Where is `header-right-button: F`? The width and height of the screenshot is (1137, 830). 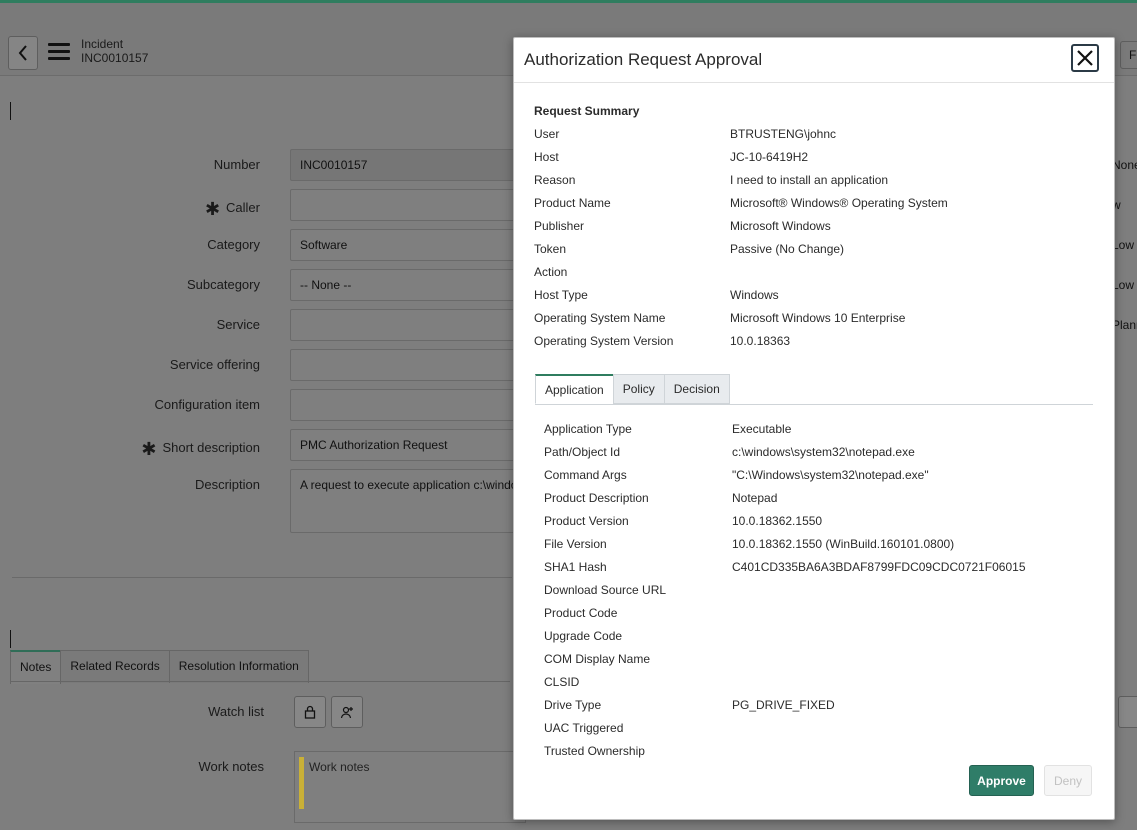
header-right-button: F is located at coordinates (1128, 55).